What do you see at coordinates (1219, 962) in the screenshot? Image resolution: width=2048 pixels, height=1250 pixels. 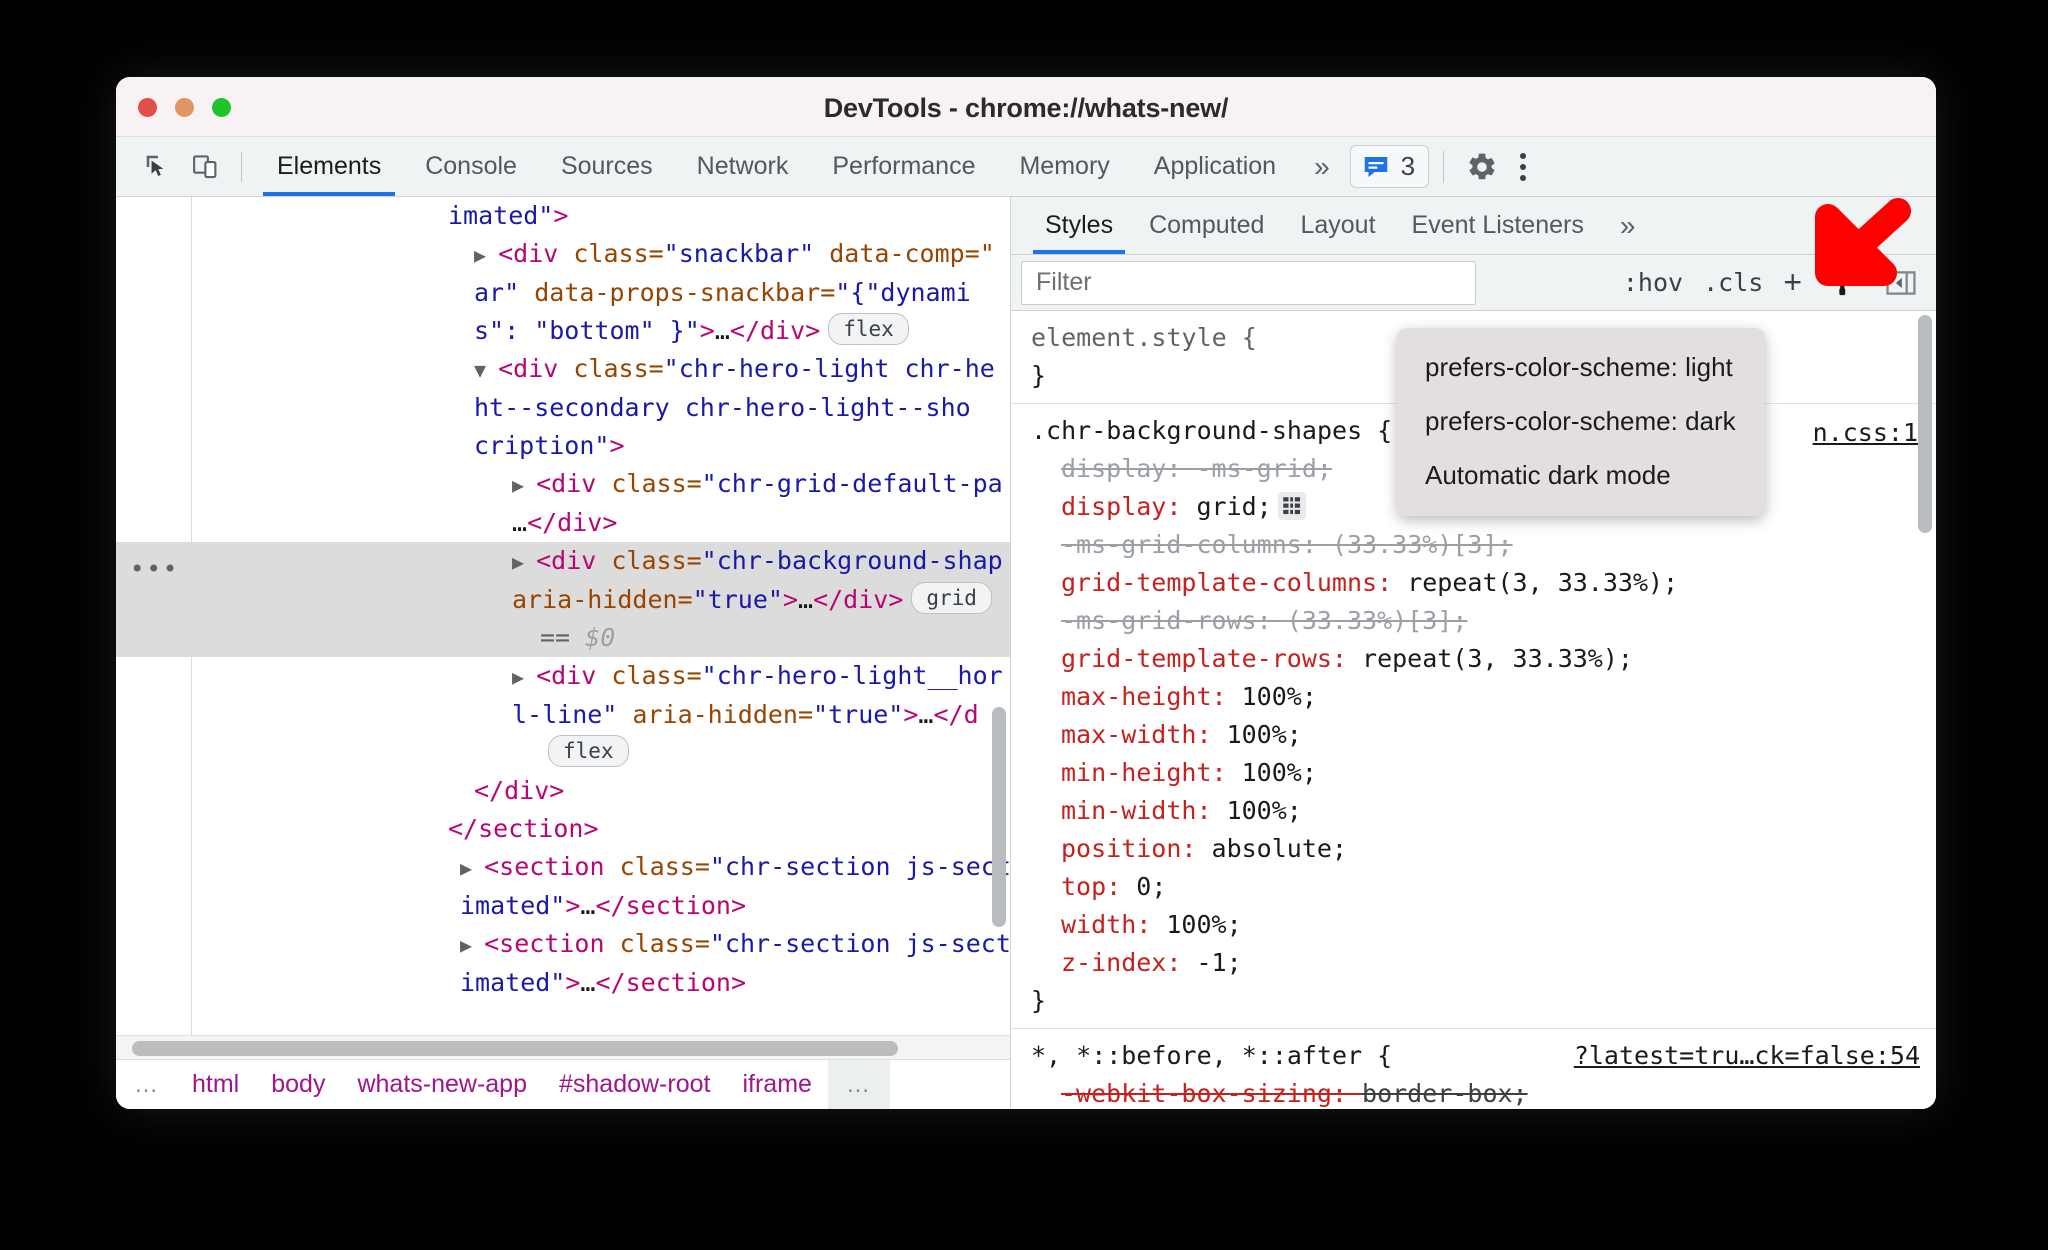 I see `css-property-value: -1;` at bounding box center [1219, 962].